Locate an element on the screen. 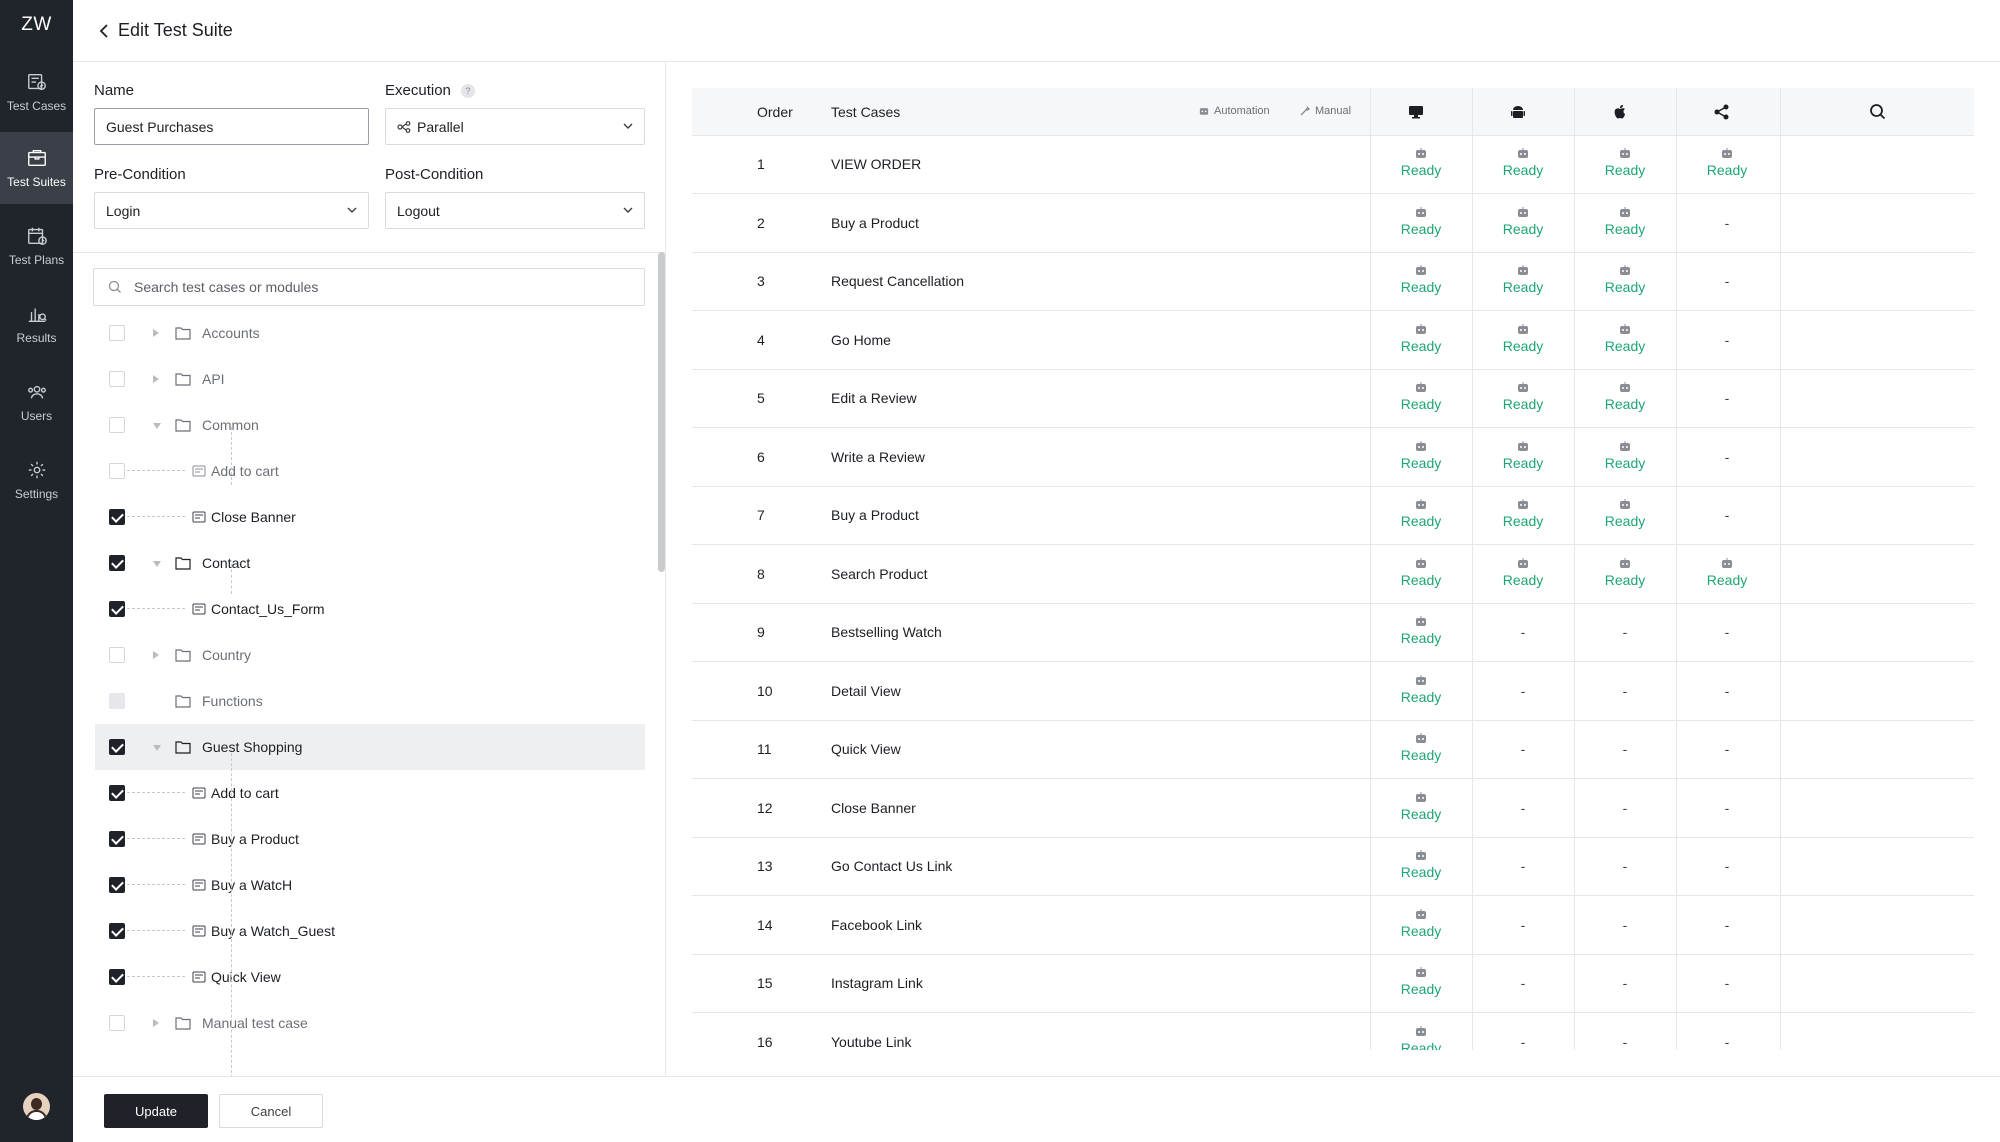 The width and height of the screenshot is (2000, 1142). test-case-name: Go Home is located at coordinates (861, 340).